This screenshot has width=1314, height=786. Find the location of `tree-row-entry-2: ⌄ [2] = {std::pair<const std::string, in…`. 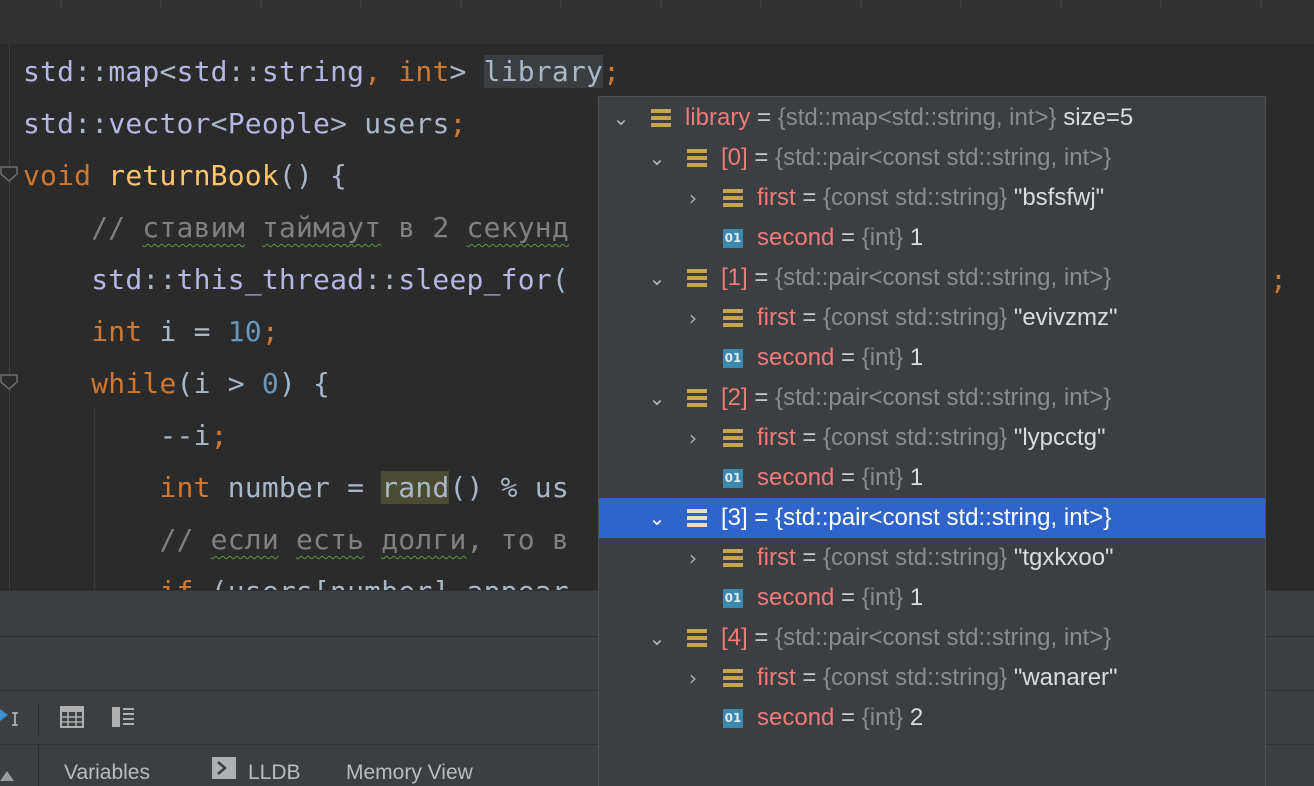

tree-row-entry-2: ⌄ [2] = {std::pair<const std::string, in… is located at coordinates (932, 398).